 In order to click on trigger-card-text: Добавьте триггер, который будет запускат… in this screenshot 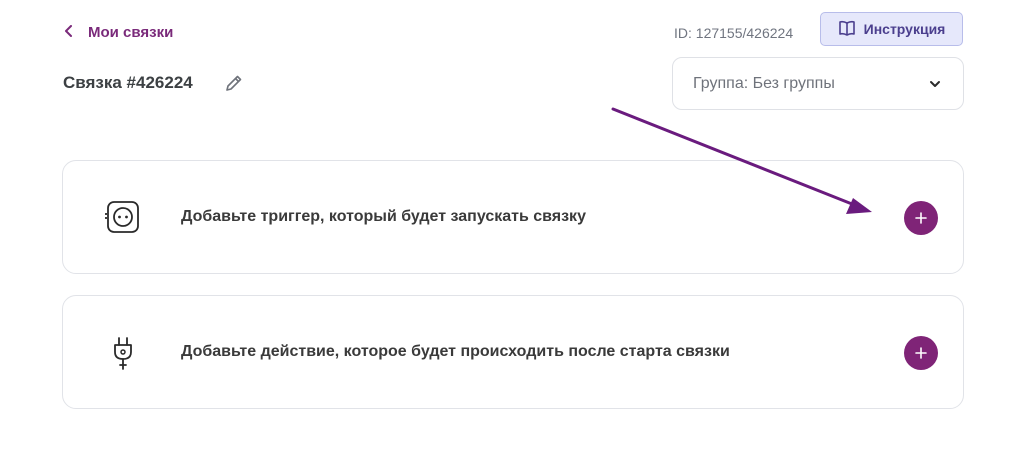, I will do `click(383, 216)`.